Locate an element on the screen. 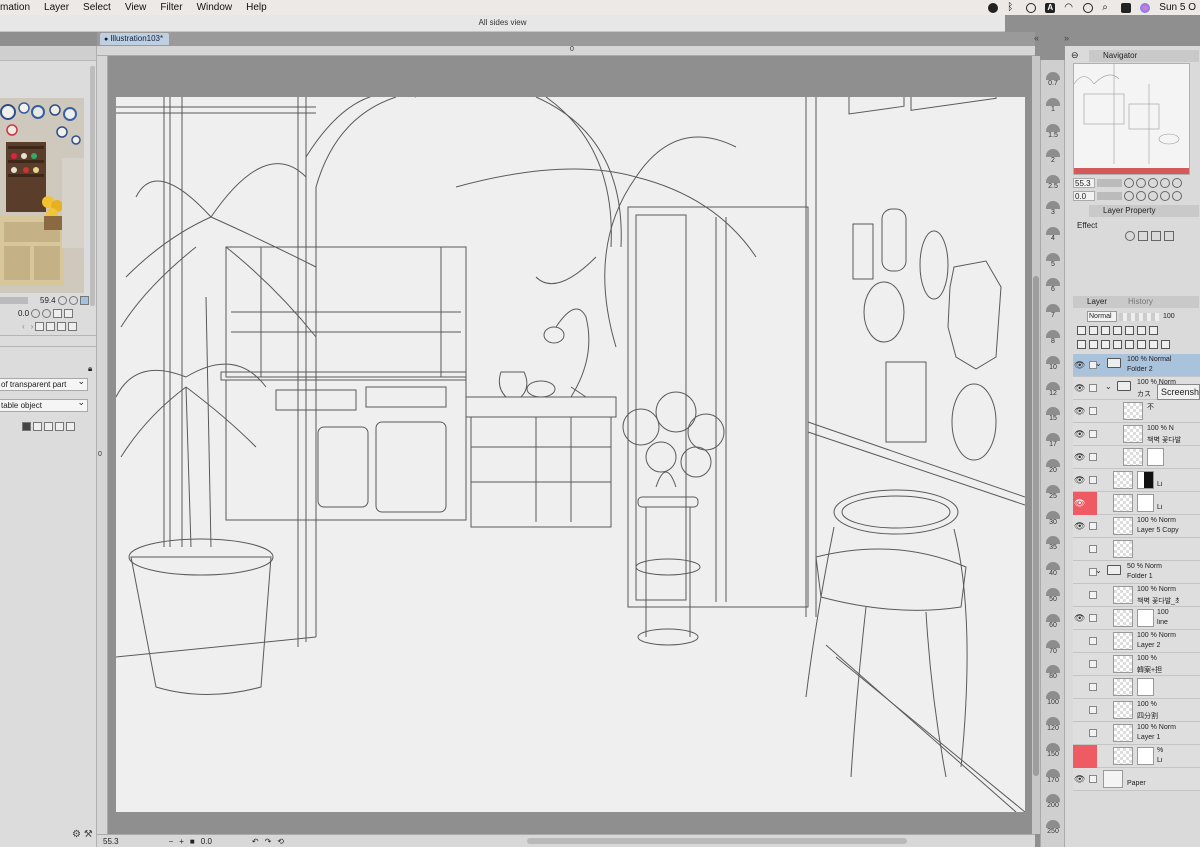 The height and width of the screenshot is (847, 1200). layer-row: 👁︎ 100 % N 책벽 꽃다발 is located at coordinates (1136, 434).